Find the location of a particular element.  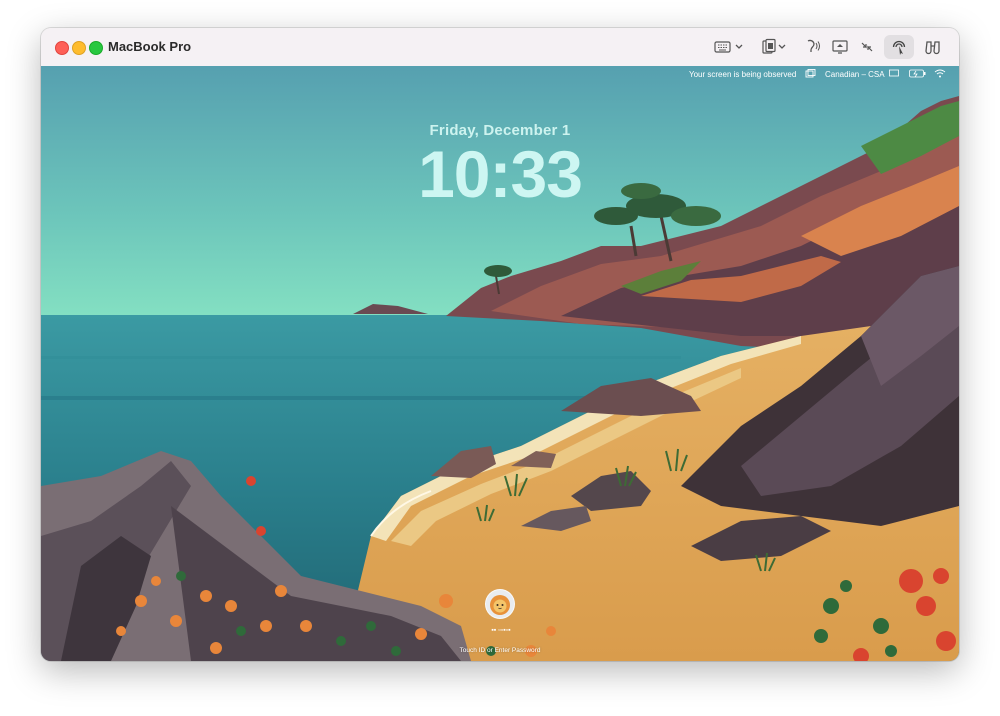

control-icon is located at coordinates (899, 47).